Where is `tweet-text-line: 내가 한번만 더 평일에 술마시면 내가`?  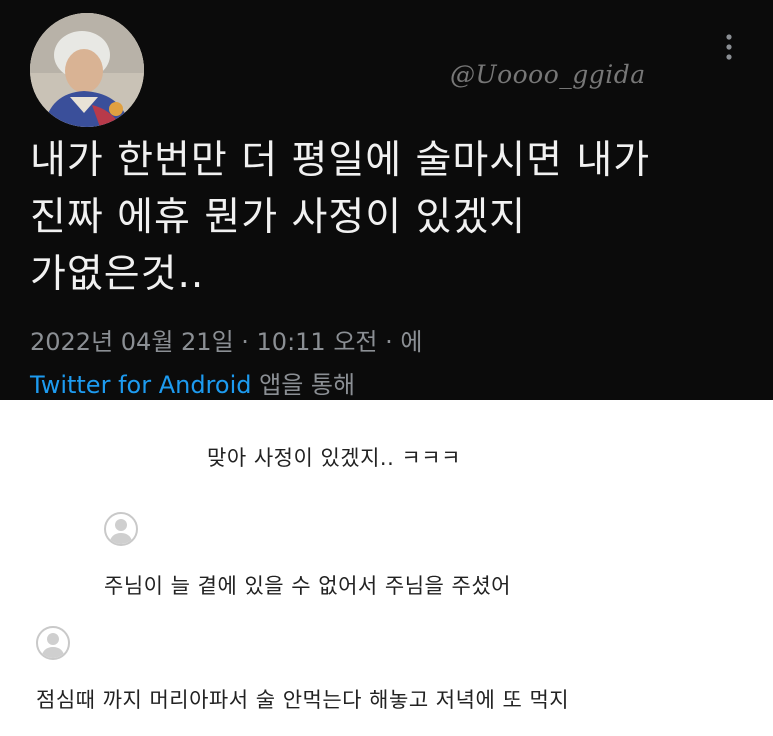
tweet-text-line: 내가 한번만 더 평일에 술마시면 내가 is located at coordinates (340, 160).